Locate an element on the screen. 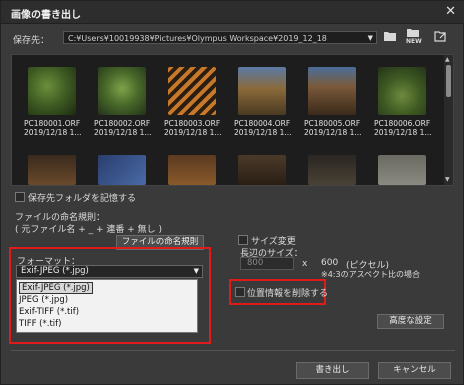 Image resolution: width=464 pixels, height=385 pixels. remember-folder-label: 保存先フォルダを記憶する is located at coordinates (82, 199).